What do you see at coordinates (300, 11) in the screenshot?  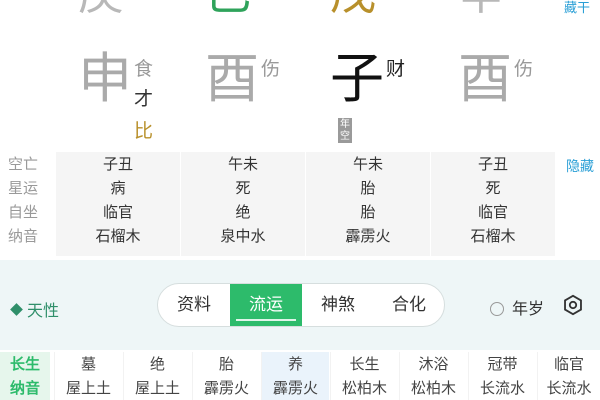 I see `heavenly-stems-row: 庚 己 戊 辛 藏干` at bounding box center [300, 11].